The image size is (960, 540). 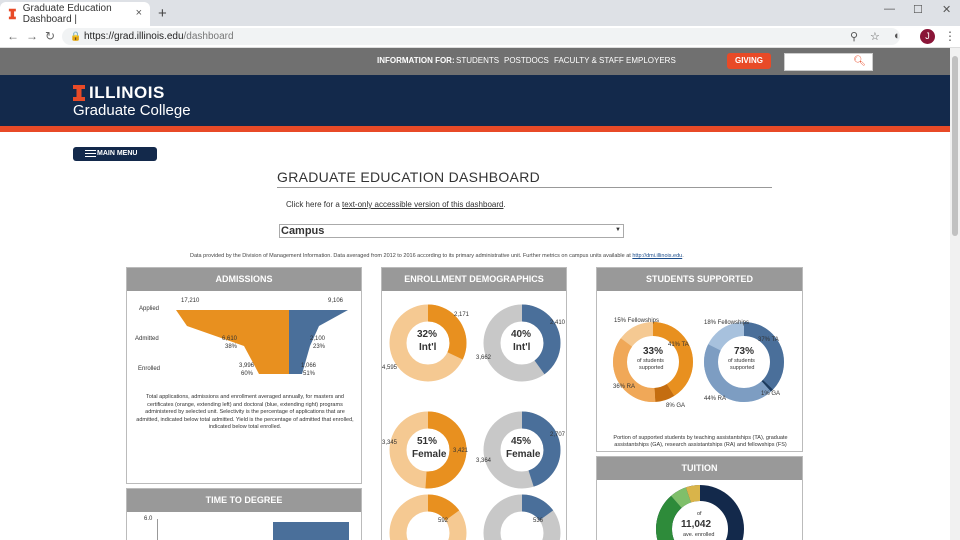 I want to click on time-to-degree-panel: TIME TO DEGREE 6.0, so click(x=244, y=514).